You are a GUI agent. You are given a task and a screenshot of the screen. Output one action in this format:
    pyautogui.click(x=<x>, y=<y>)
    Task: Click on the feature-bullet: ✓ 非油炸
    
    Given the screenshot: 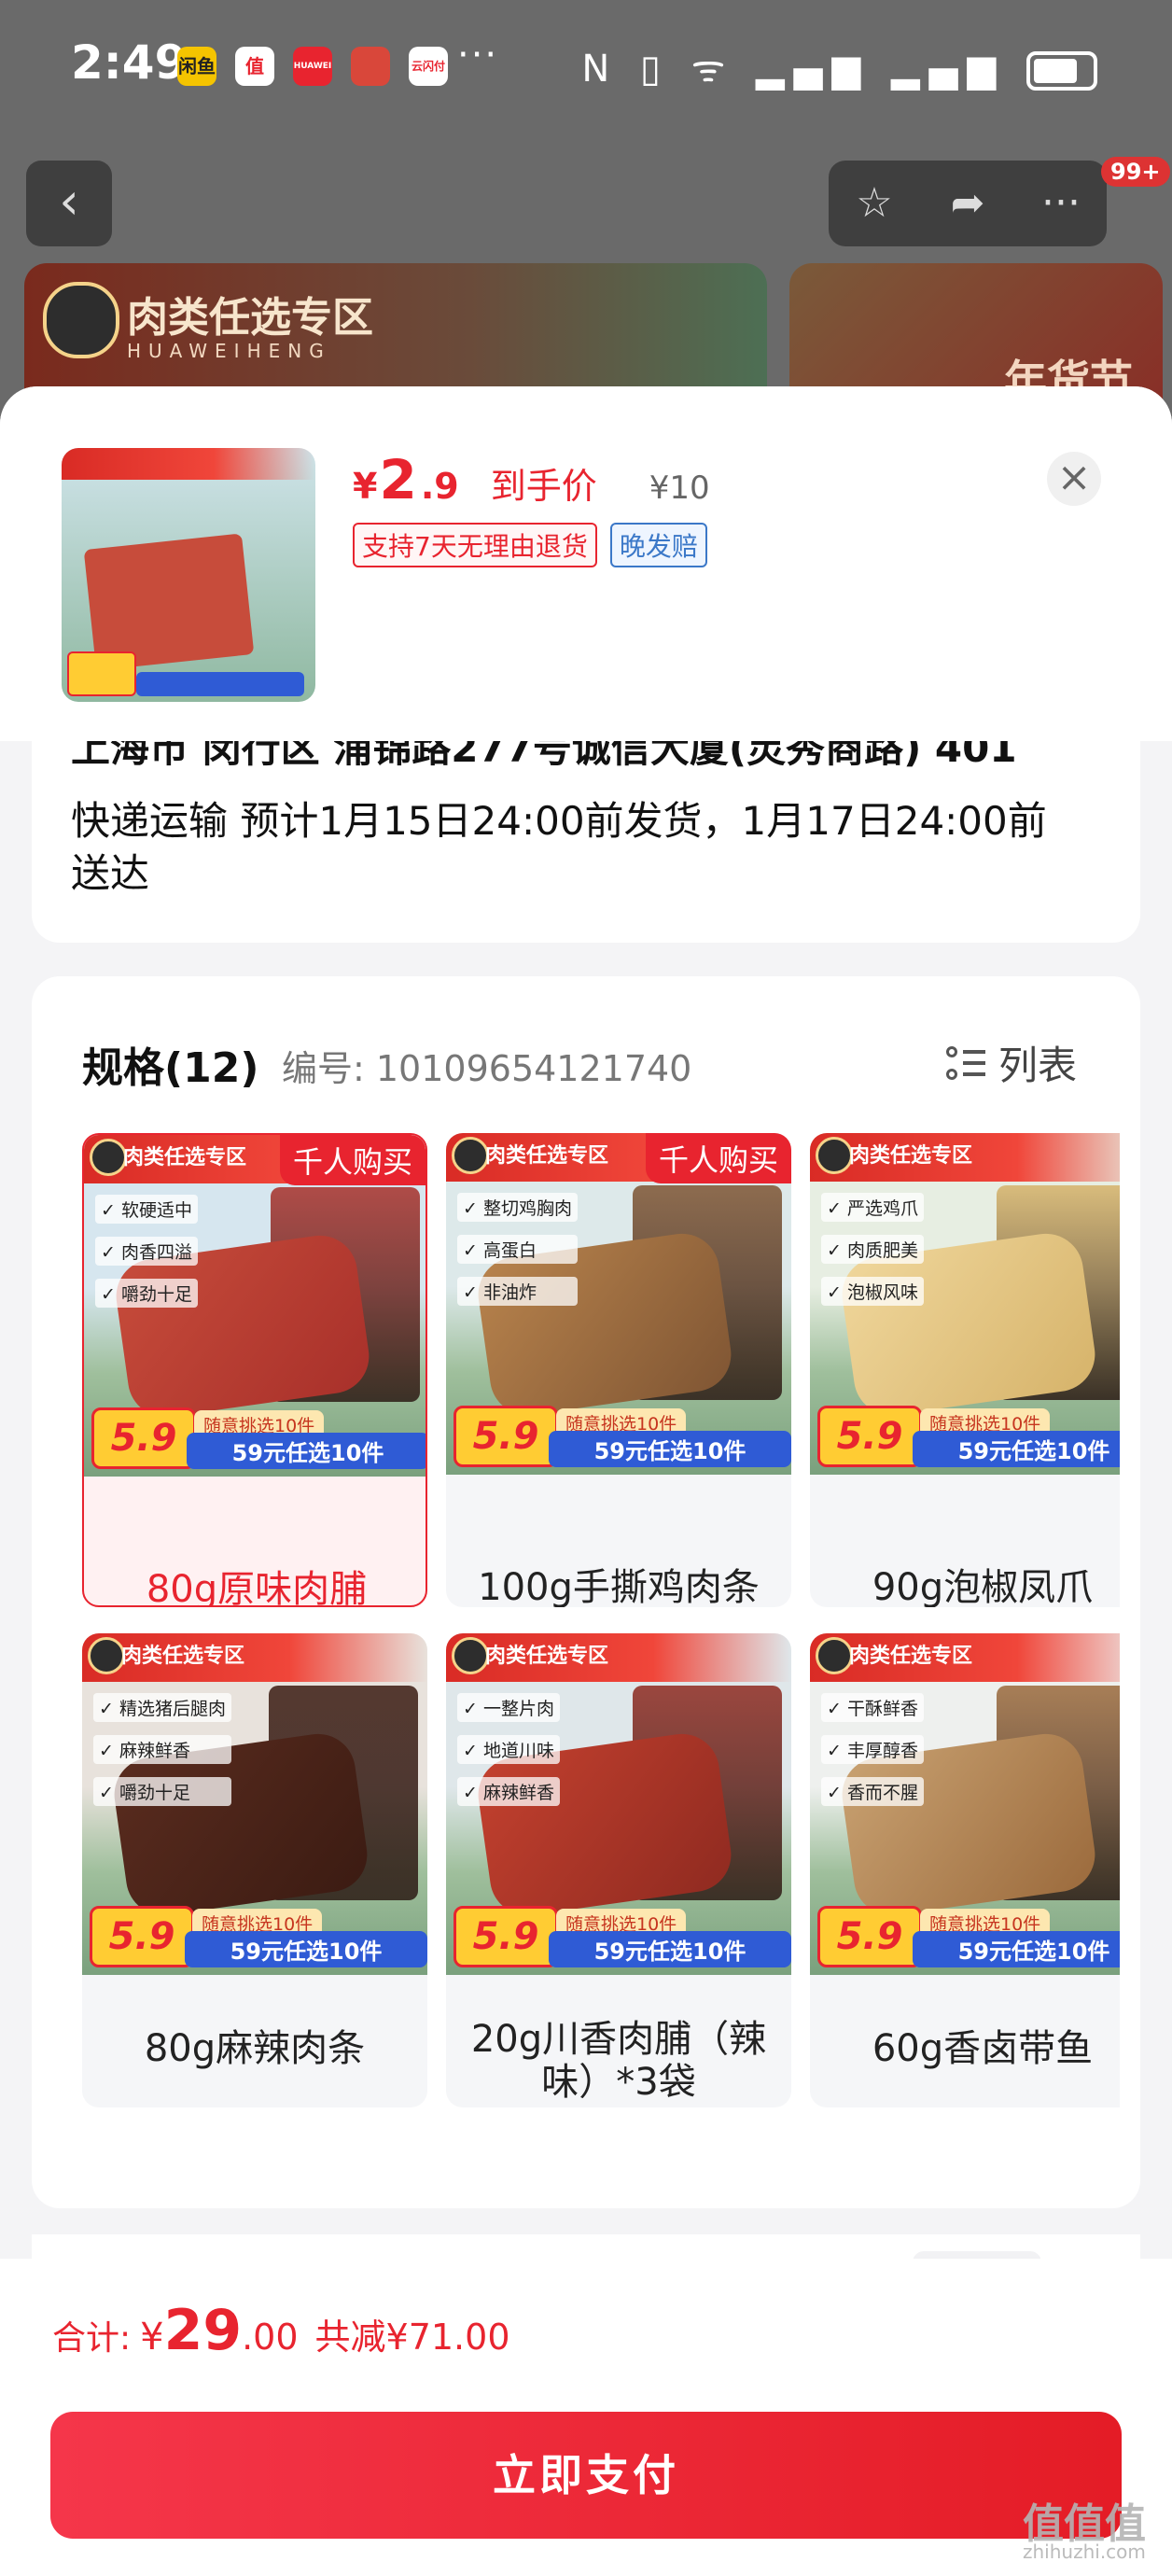 What is the action you would take?
    pyautogui.click(x=517, y=1291)
    